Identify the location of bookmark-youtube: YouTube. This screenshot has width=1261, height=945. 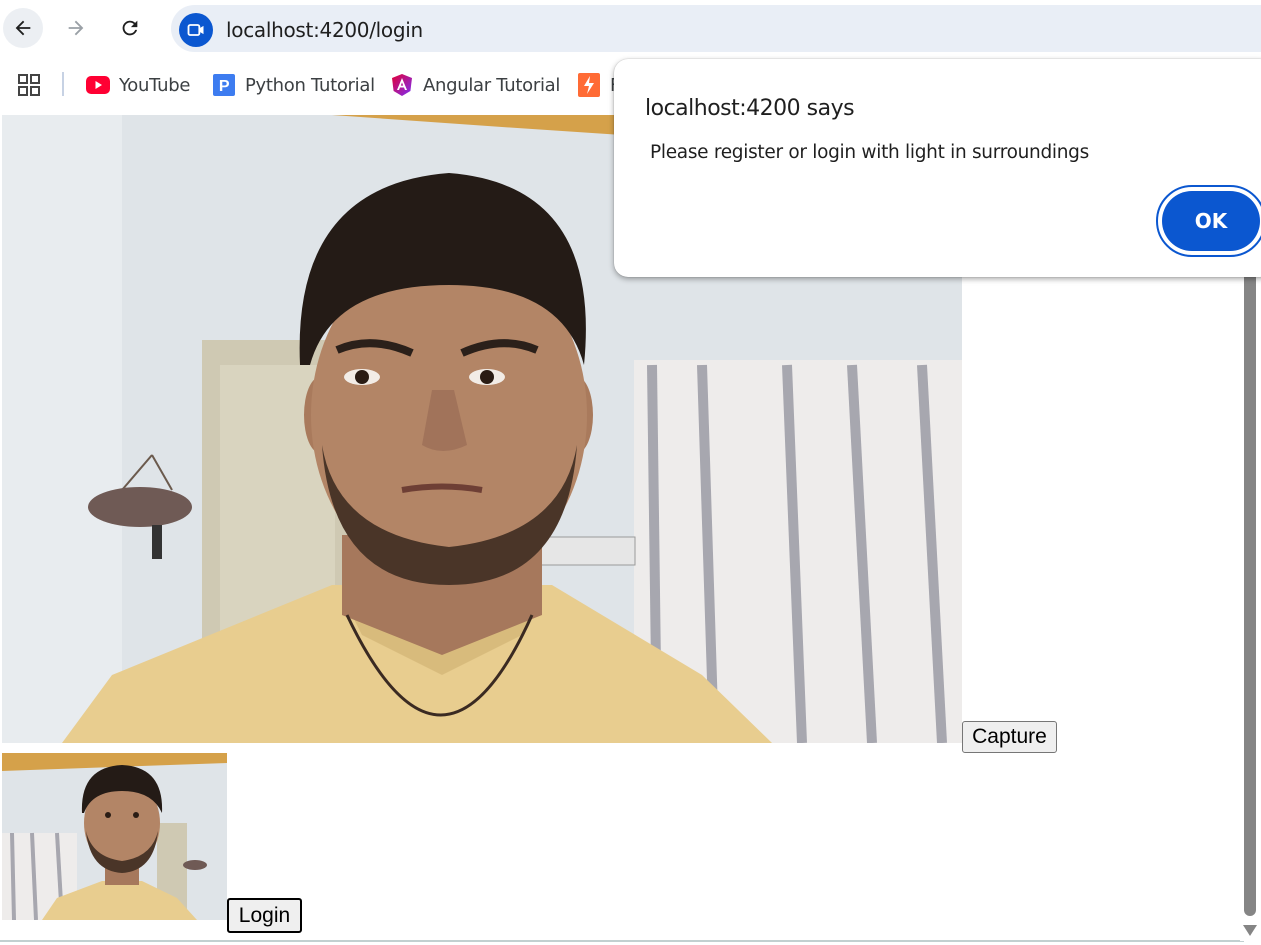
(138, 85).